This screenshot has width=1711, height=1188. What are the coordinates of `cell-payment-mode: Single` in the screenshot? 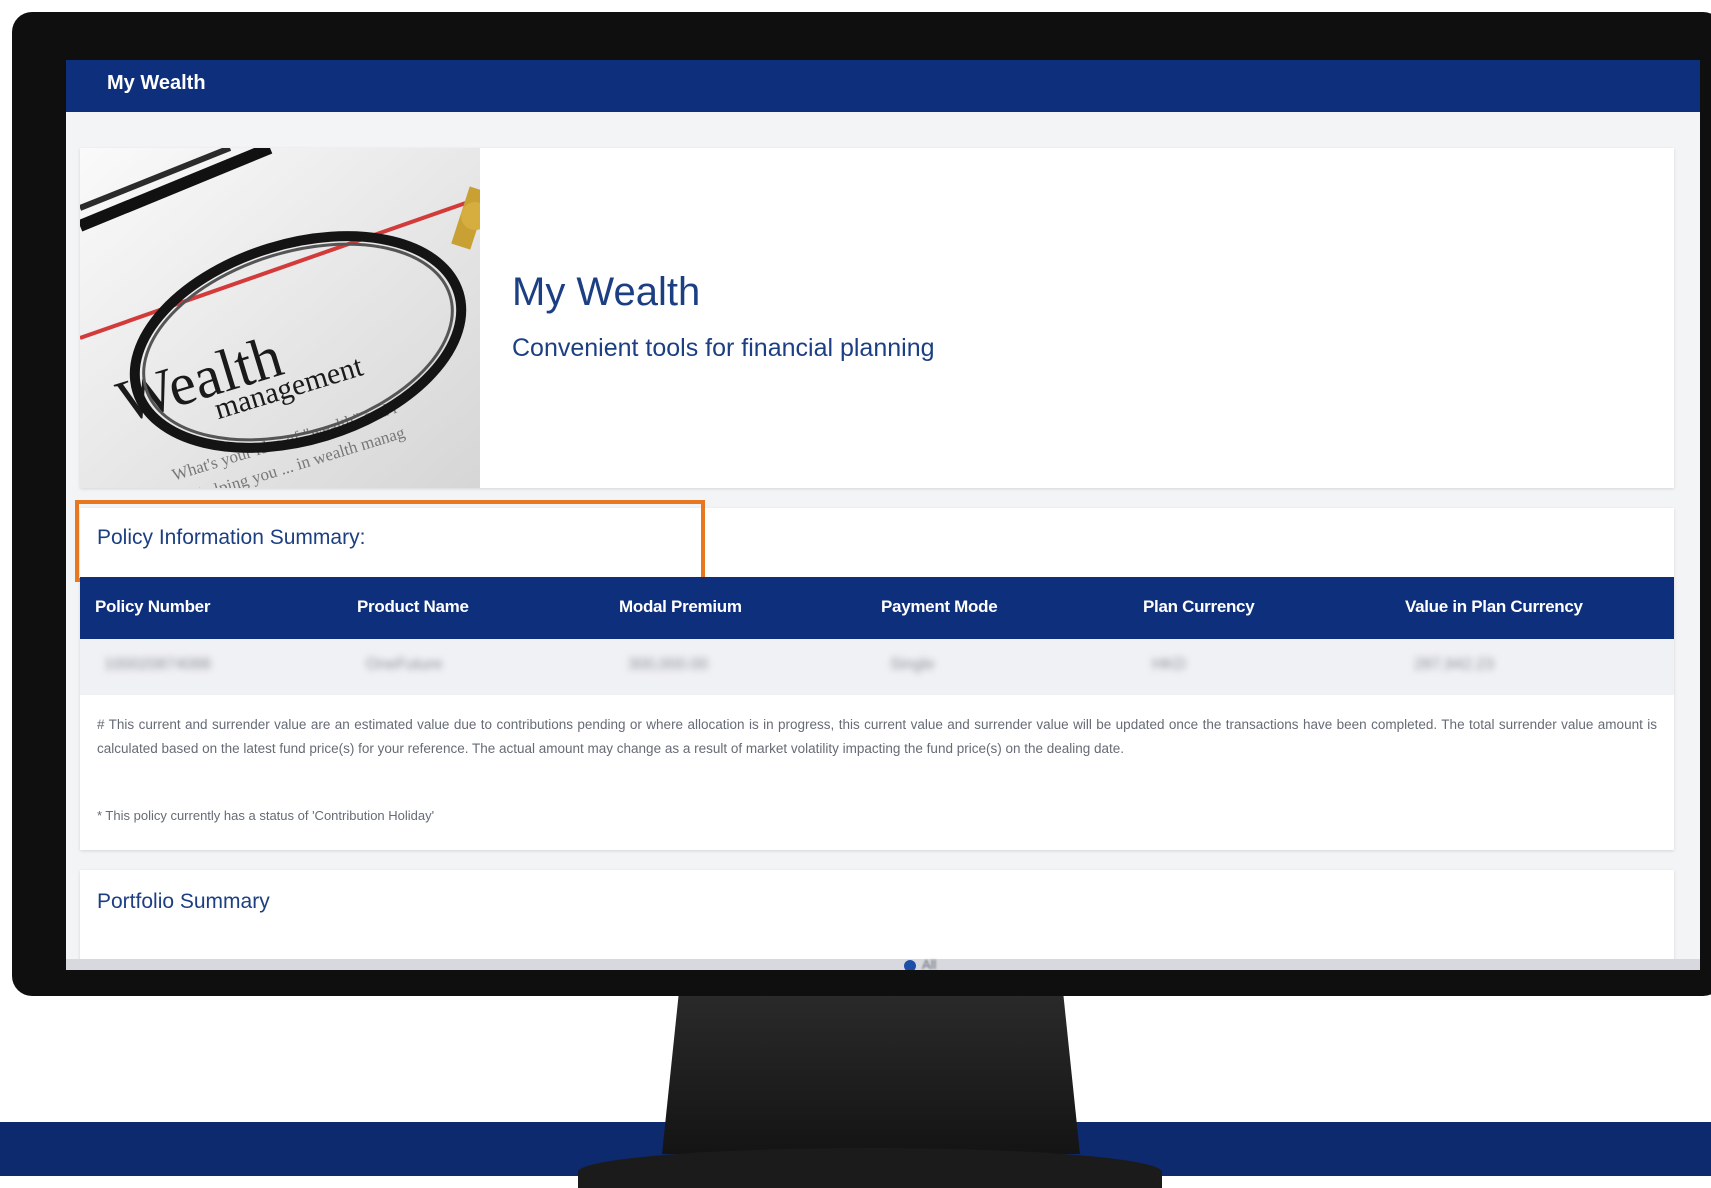 It's located at (912, 664).